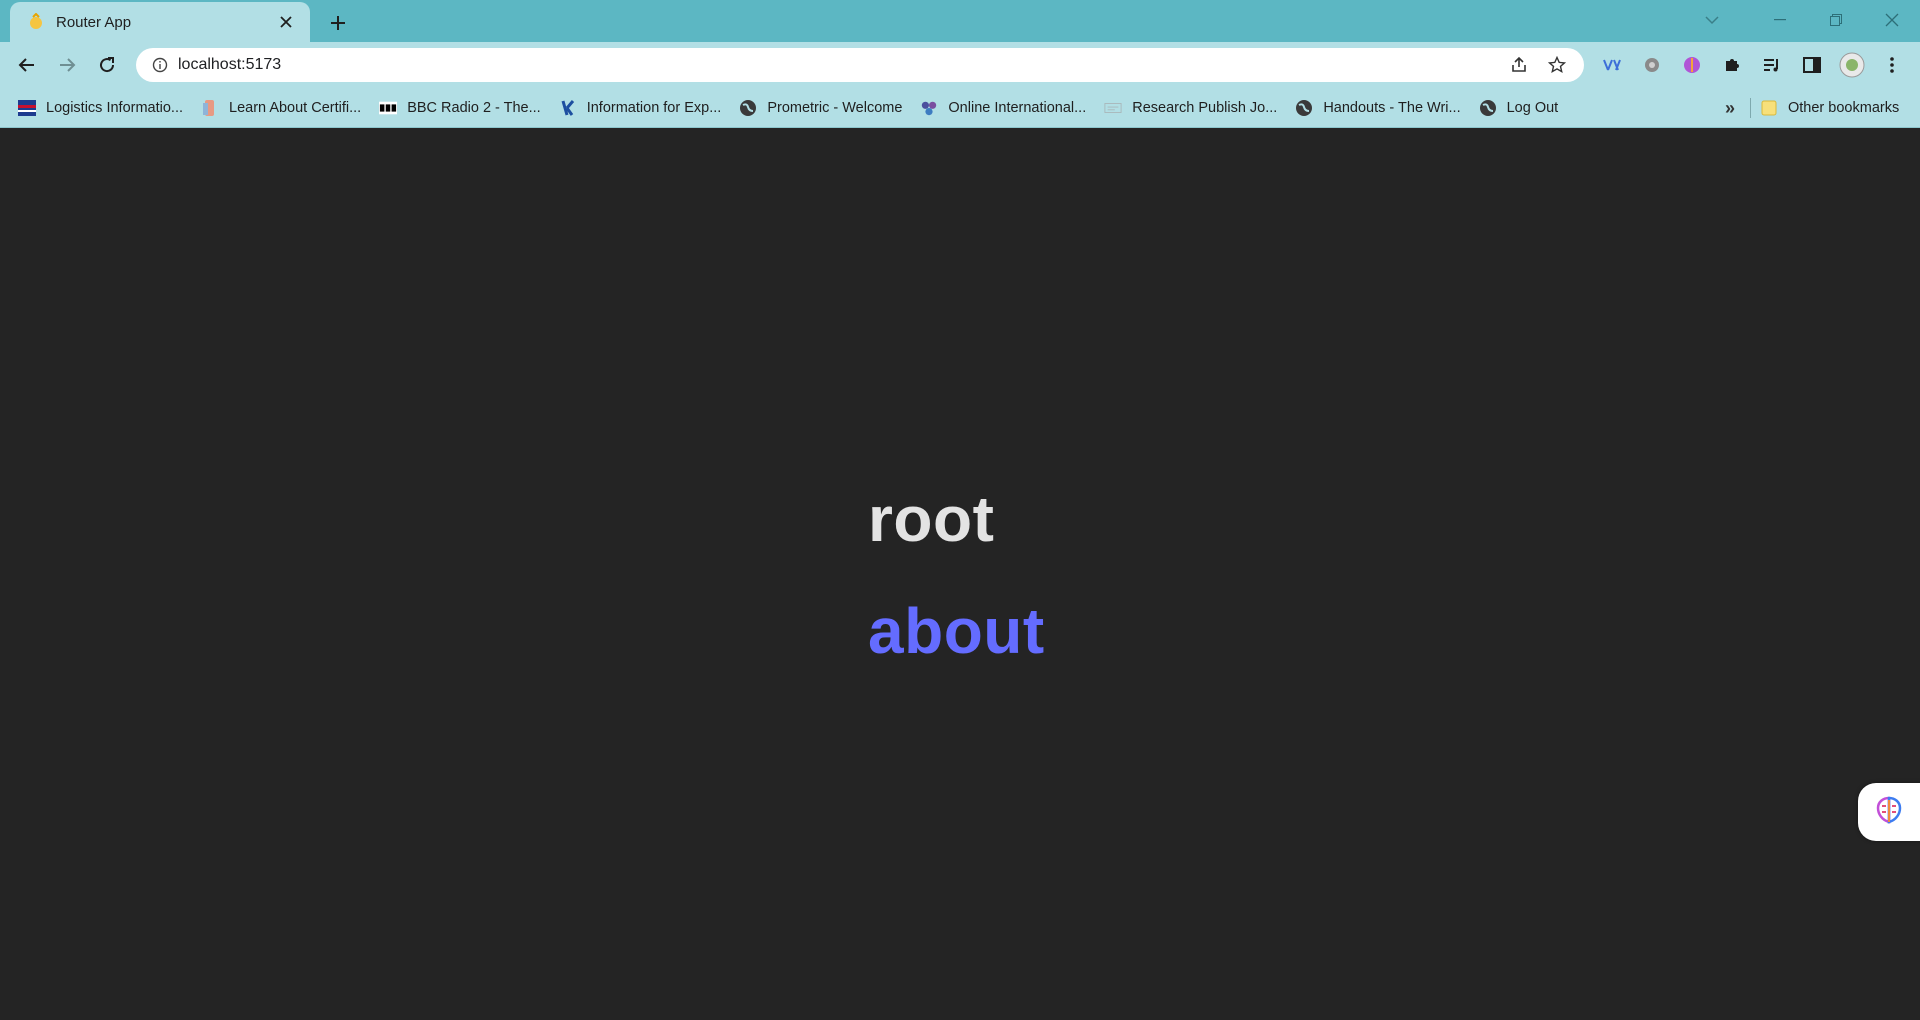  I want to click on reload-icon, so click(107, 65).